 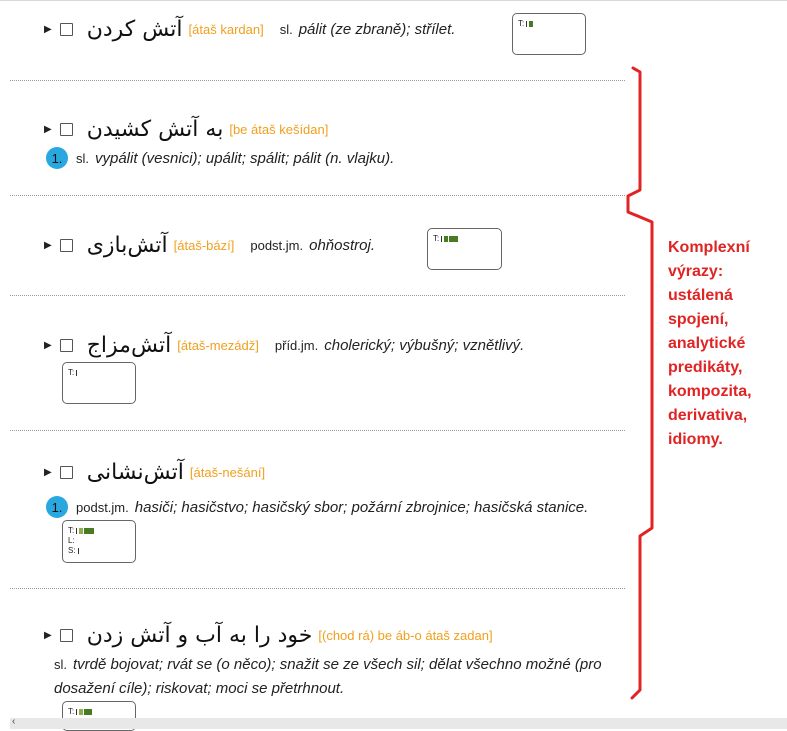 I want to click on chevron-left-icon: ‹, so click(x=13, y=721).